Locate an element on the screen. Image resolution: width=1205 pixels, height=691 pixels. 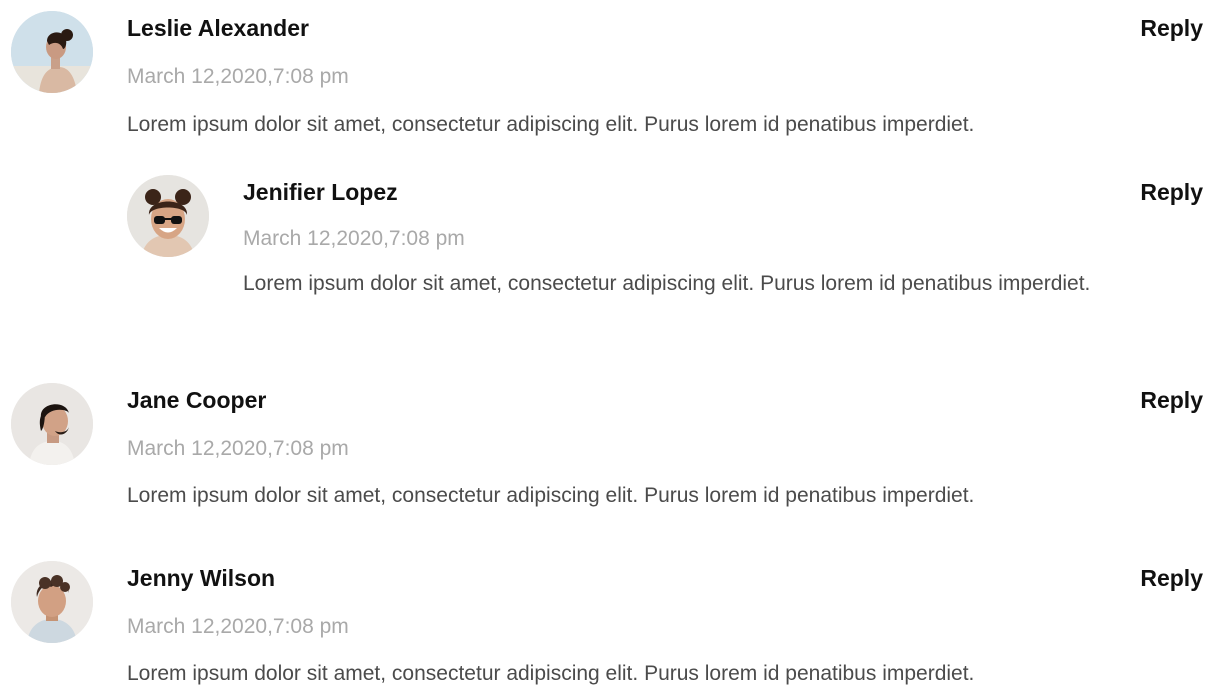
avatar-jenny-icon is located at coordinates (52, 602).